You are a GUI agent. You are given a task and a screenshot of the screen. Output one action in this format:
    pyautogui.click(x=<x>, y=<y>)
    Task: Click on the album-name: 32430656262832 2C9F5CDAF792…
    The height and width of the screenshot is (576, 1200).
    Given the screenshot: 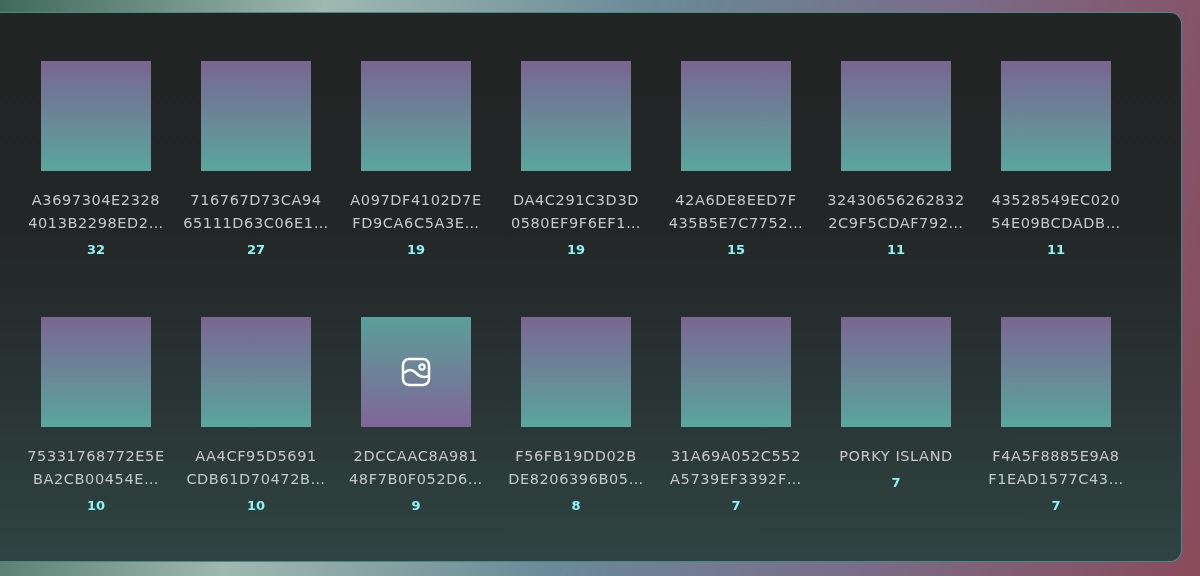 What is the action you would take?
    pyautogui.click(x=896, y=212)
    